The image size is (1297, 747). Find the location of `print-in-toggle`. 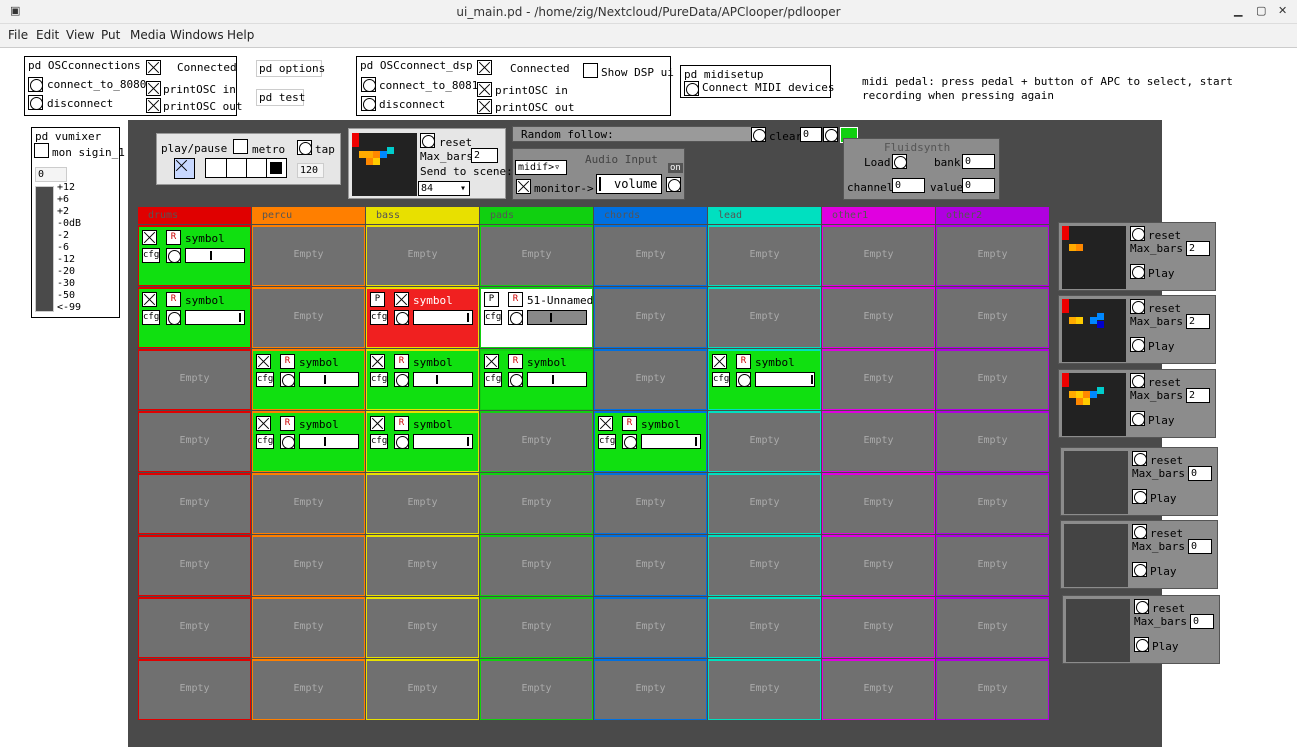

print-in-toggle is located at coordinates (153, 88).